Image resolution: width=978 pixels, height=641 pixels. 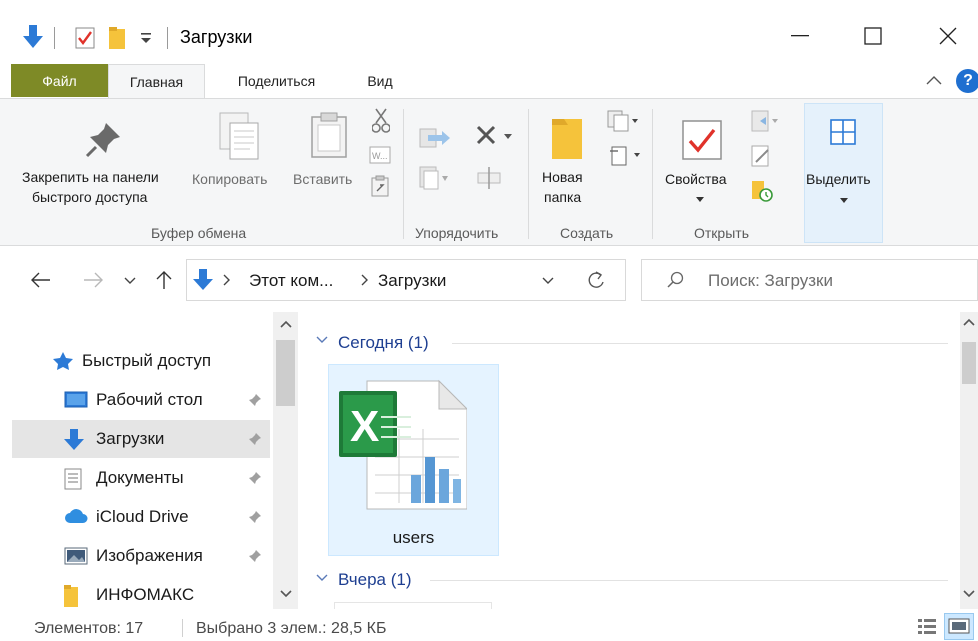 I want to click on search-box: Поиск: Загрузки, so click(x=809, y=280).